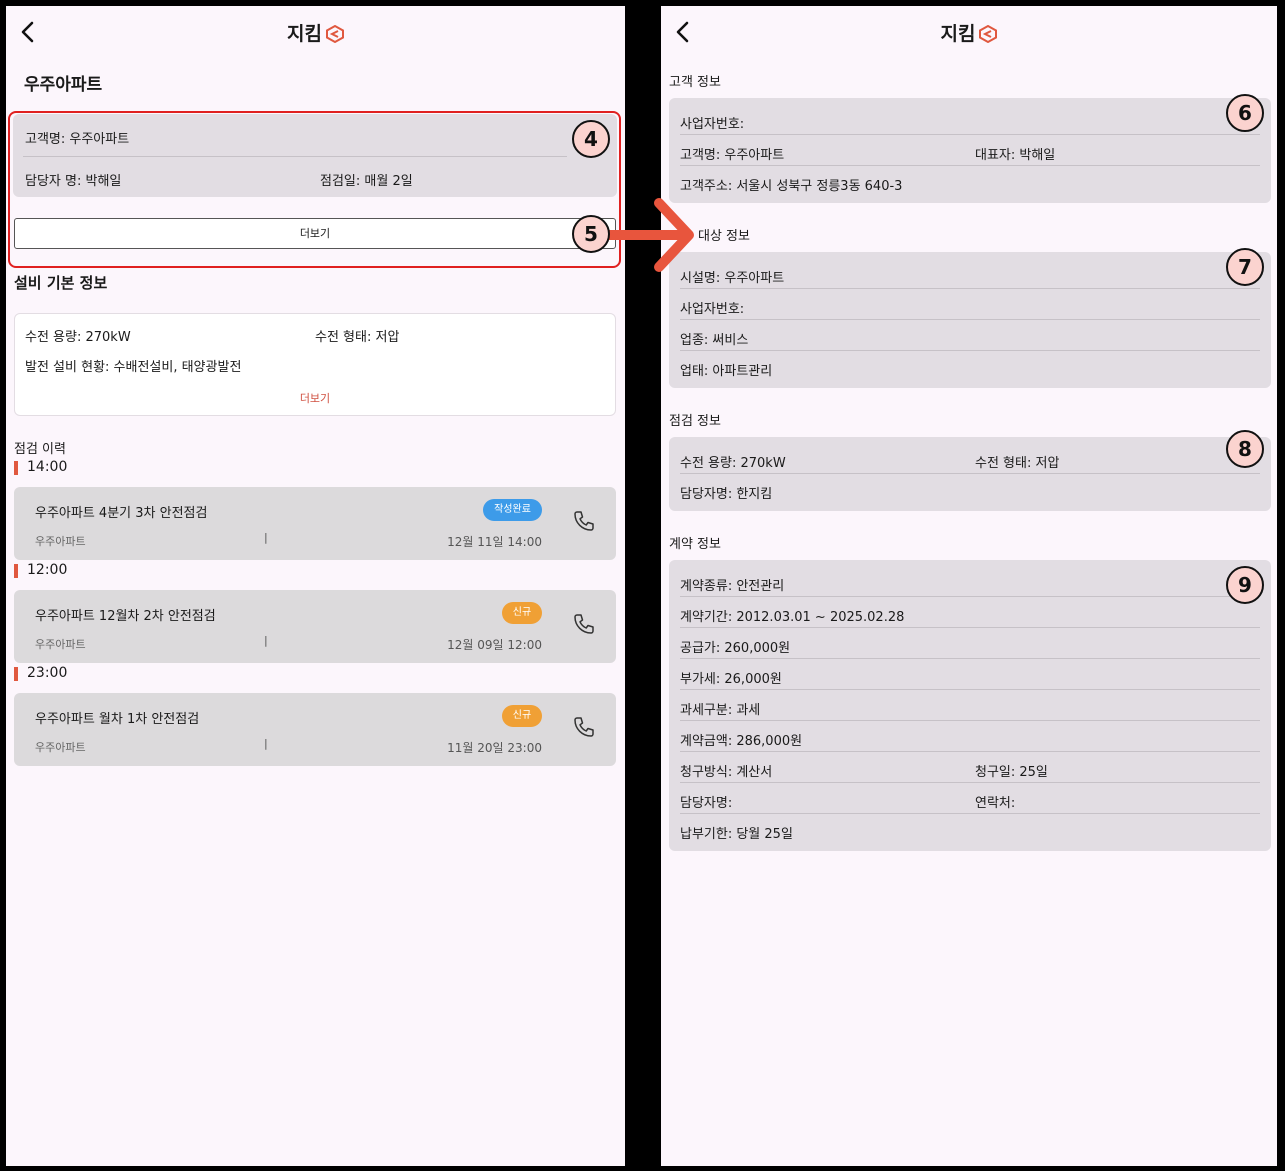 The width and height of the screenshot is (1285, 1171). What do you see at coordinates (591, 234) in the screenshot?
I see `annotation-5: 5` at bounding box center [591, 234].